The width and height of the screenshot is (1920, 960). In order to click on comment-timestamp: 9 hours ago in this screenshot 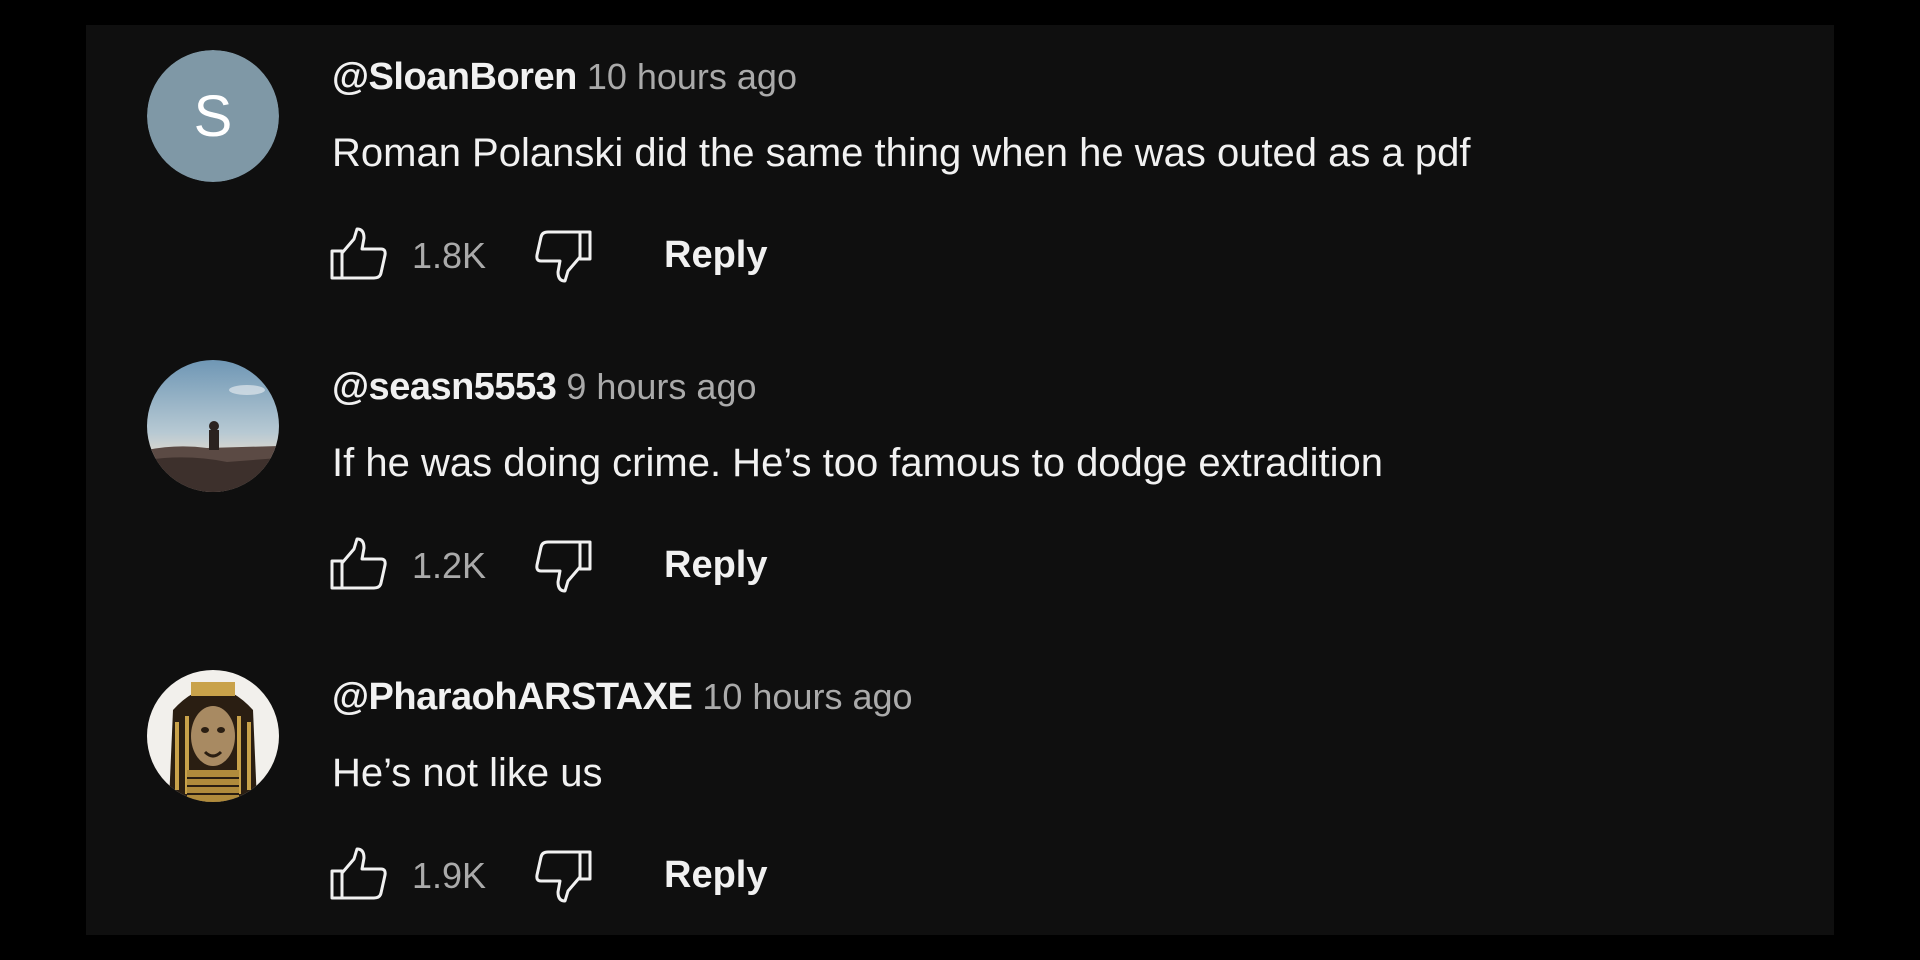, I will do `click(661, 386)`.